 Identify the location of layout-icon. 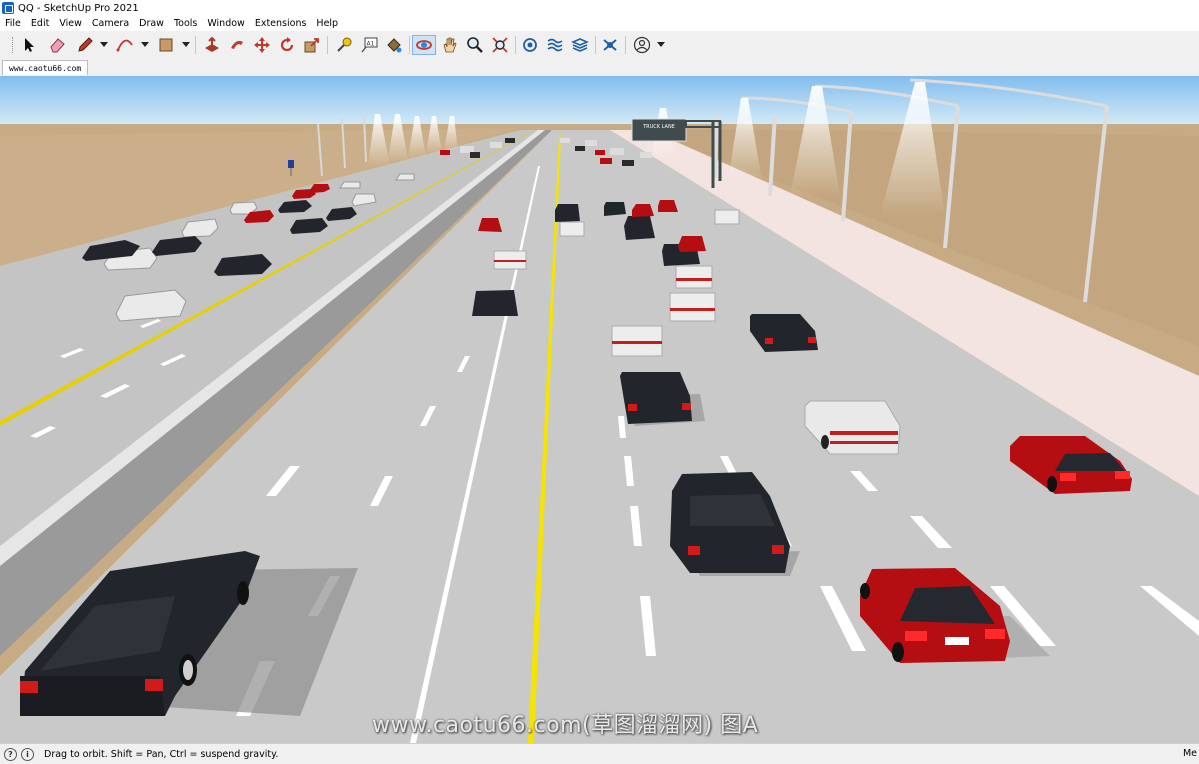
(580, 45).